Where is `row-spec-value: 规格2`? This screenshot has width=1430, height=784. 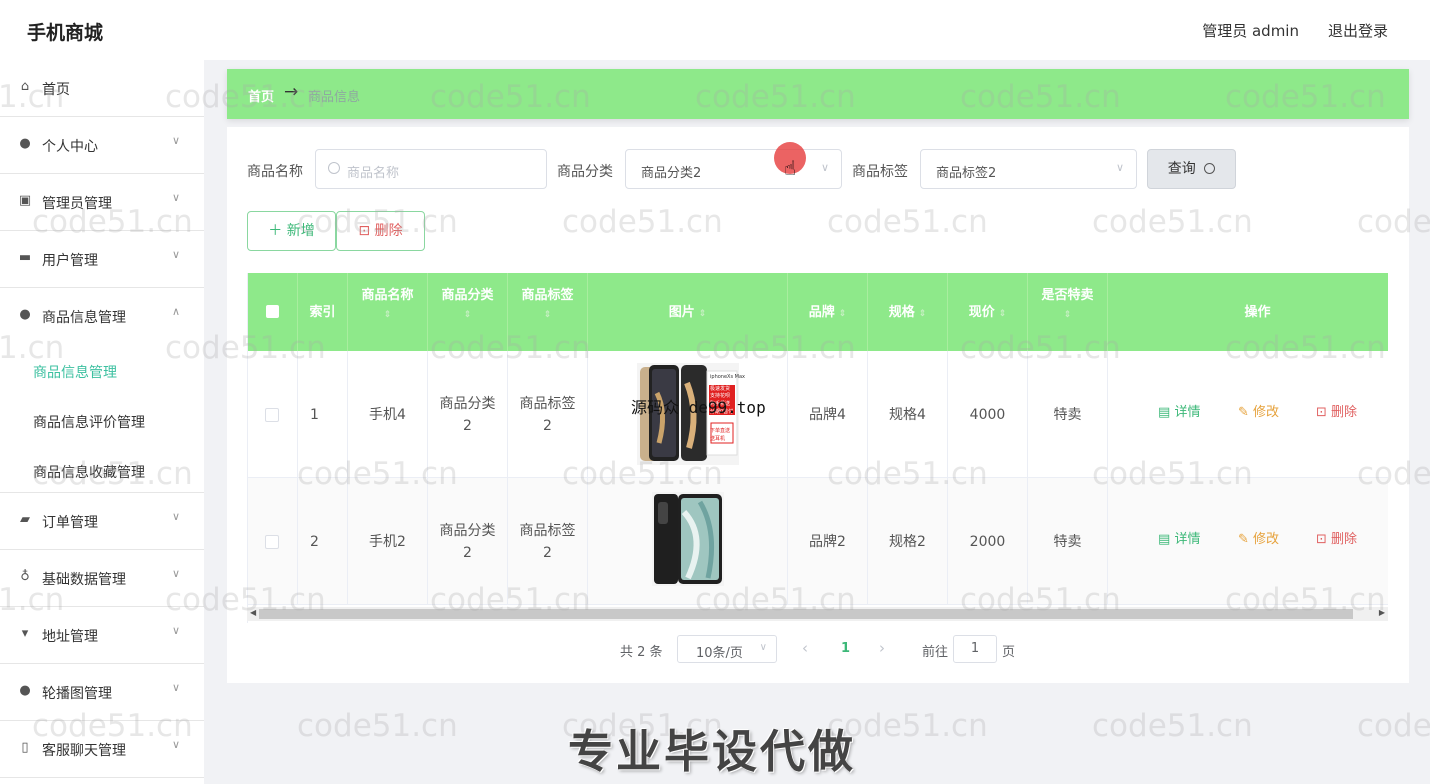 row-spec-value: 规格2 is located at coordinates (907, 541).